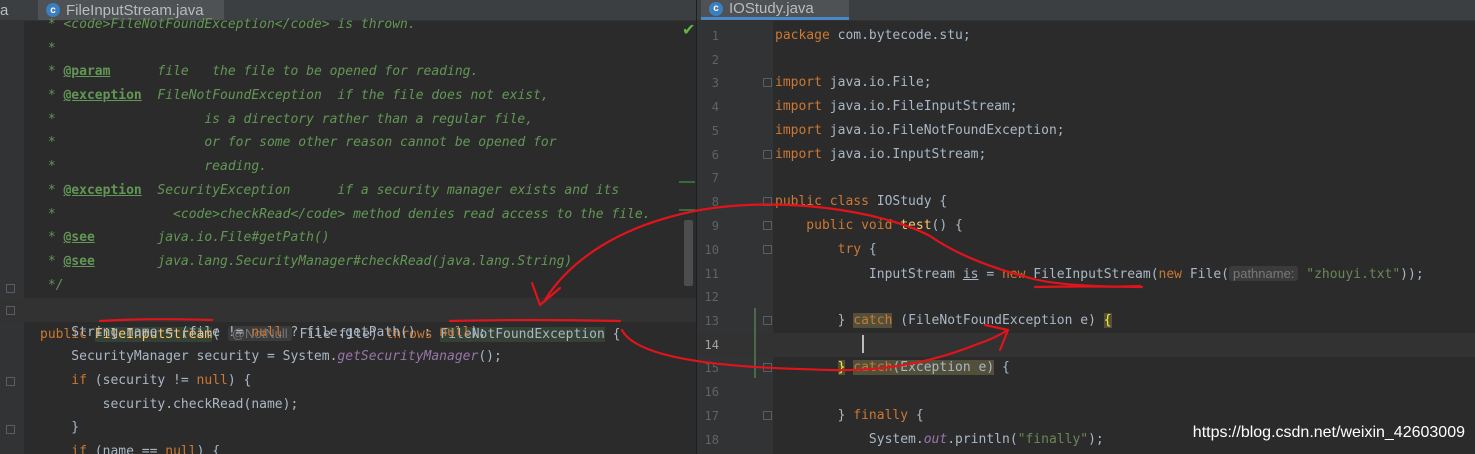 The image size is (1475, 454). I want to click on watermark: https://blog.csdn.net/weixin_42603009, so click(1328, 432).